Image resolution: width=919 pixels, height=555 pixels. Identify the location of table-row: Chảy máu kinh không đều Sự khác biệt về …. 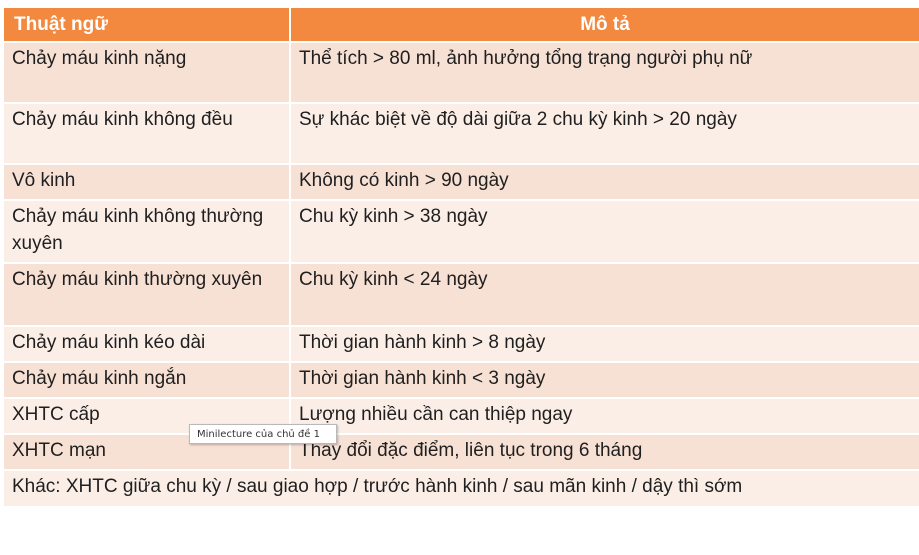
(461, 133).